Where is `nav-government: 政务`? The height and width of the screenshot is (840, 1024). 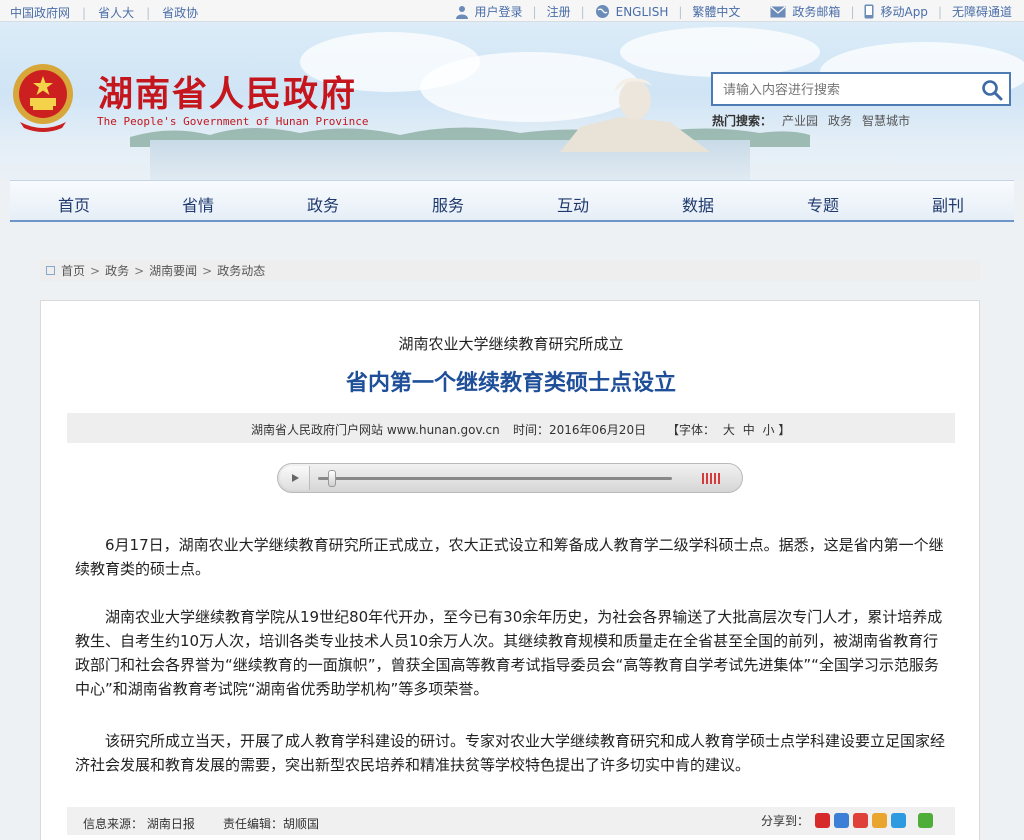
nav-government: 政务 is located at coordinates (323, 204).